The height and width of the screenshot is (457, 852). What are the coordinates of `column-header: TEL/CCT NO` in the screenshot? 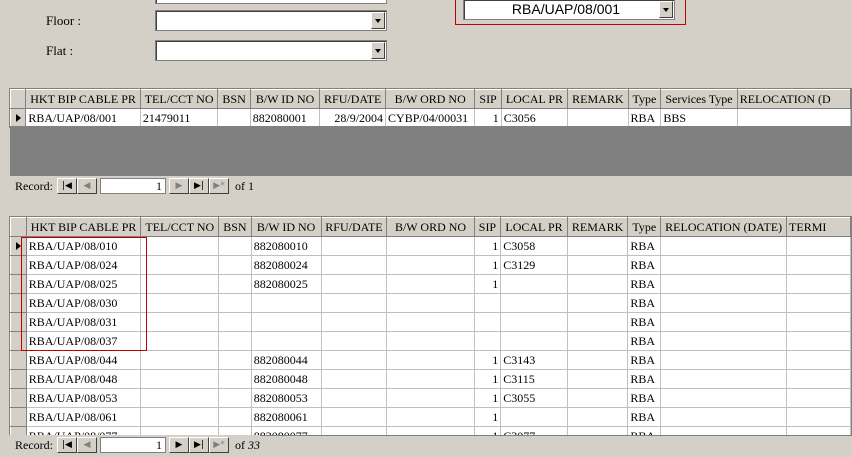 It's located at (179, 99).